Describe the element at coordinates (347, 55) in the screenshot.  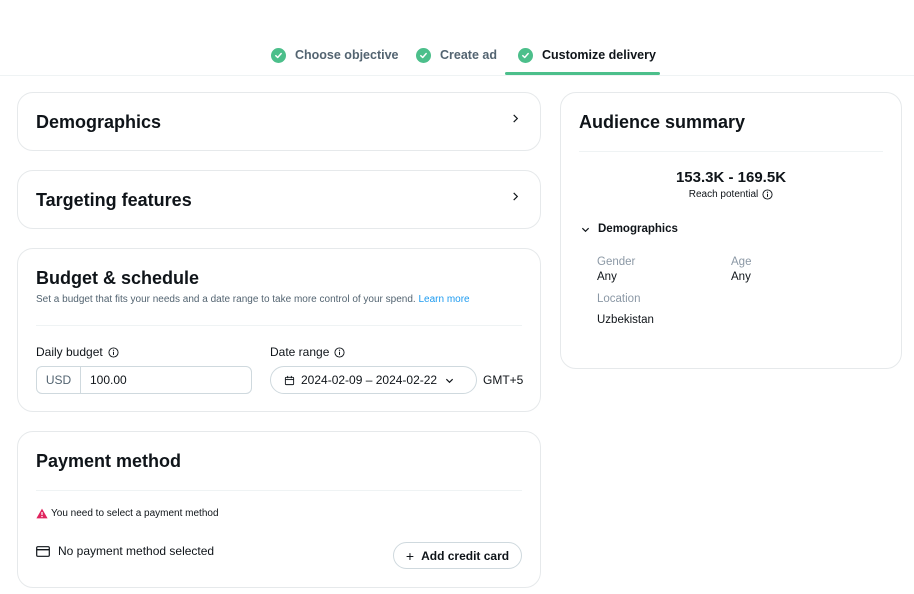
I see `step-label: Choose objective` at that location.